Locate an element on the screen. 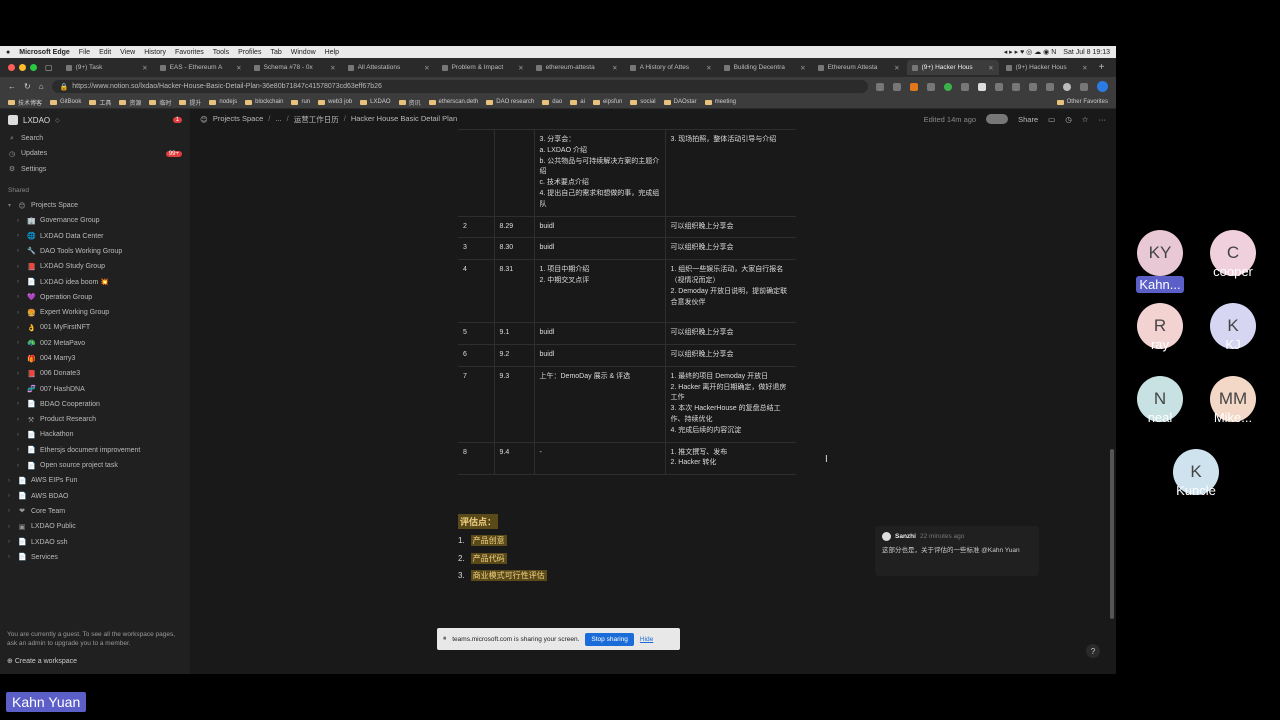  menu-item: Window is located at coordinates (303, 52).